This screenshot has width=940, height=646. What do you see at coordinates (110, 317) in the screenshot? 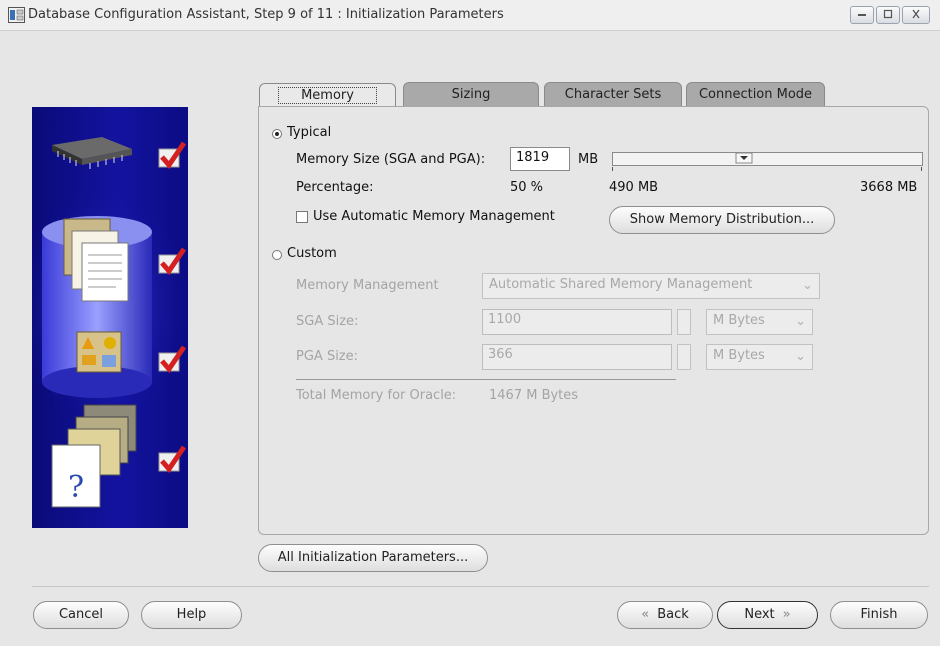
I see `wizard-step-graphic: ?` at bounding box center [110, 317].